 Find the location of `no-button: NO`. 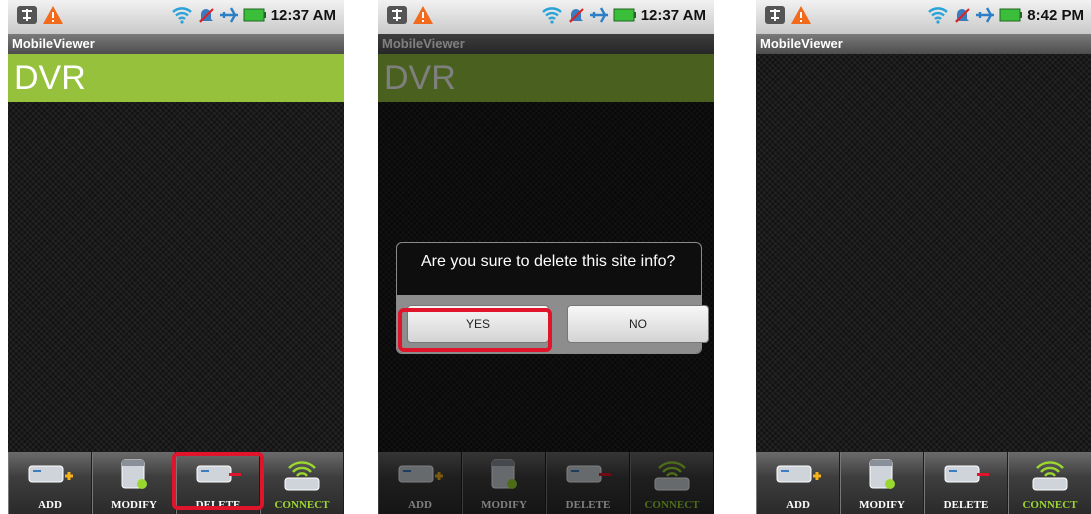

no-button: NO is located at coordinates (638, 324).